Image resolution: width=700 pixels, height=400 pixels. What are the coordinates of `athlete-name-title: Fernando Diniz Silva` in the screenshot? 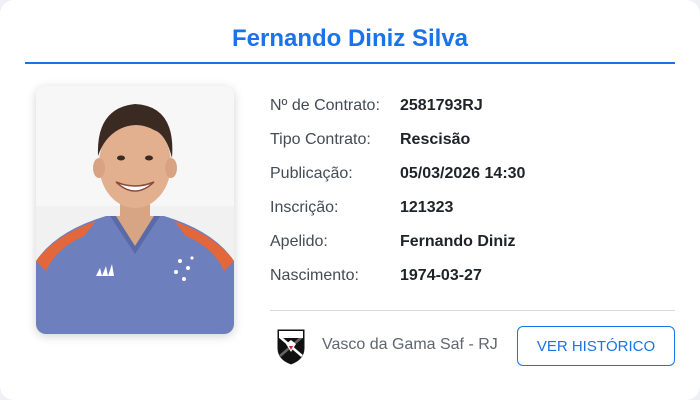 It's located at (350, 38).